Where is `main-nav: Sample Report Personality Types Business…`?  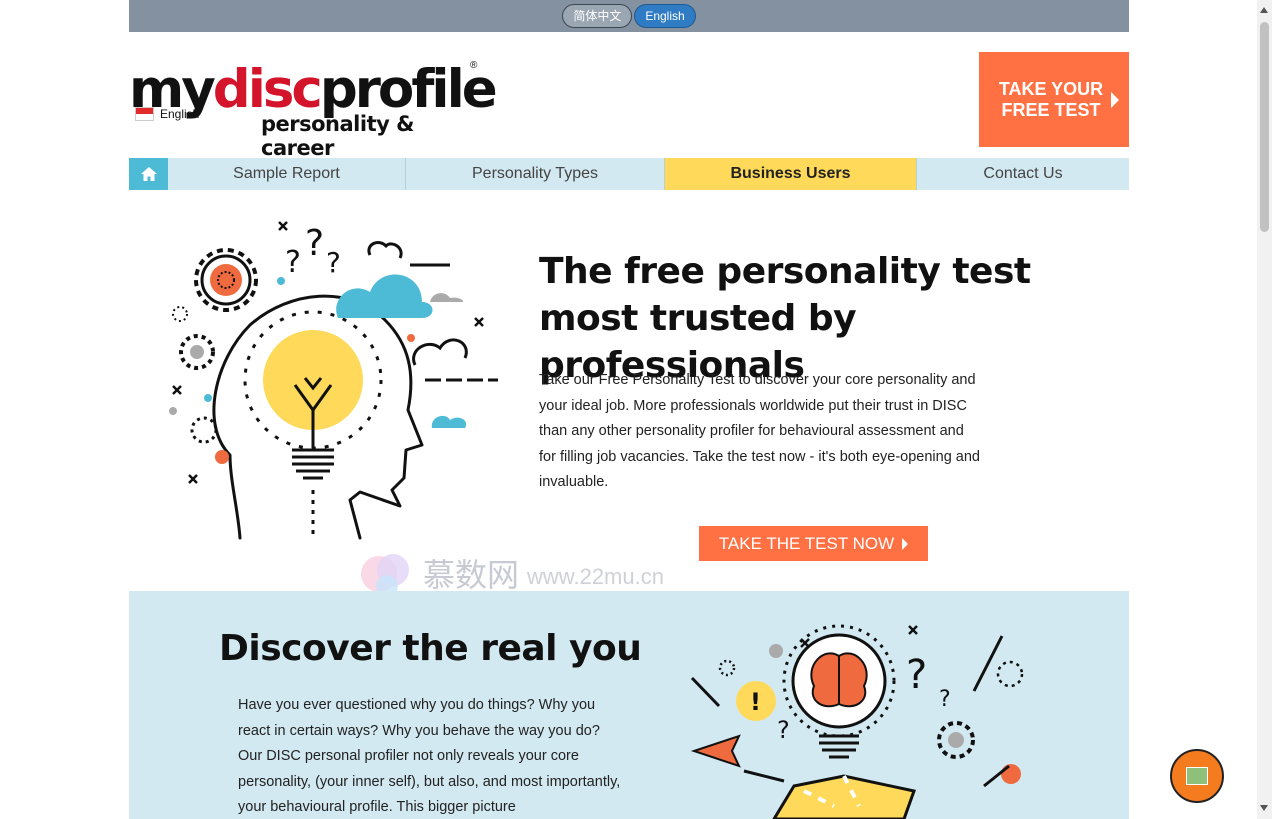 main-nav: Sample Report Personality Types Business… is located at coordinates (629, 174).